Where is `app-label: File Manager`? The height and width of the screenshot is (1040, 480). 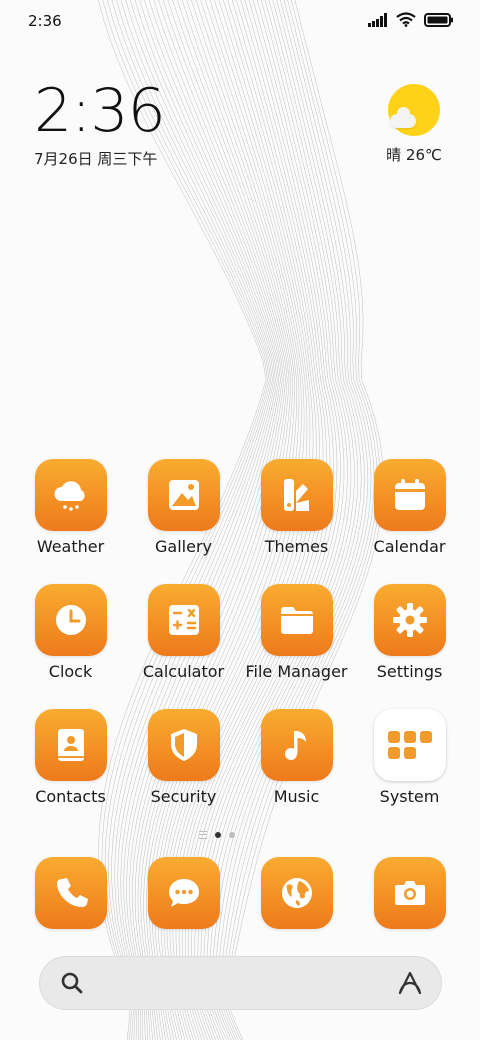
app-label: File Manager is located at coordinates (296, 671).